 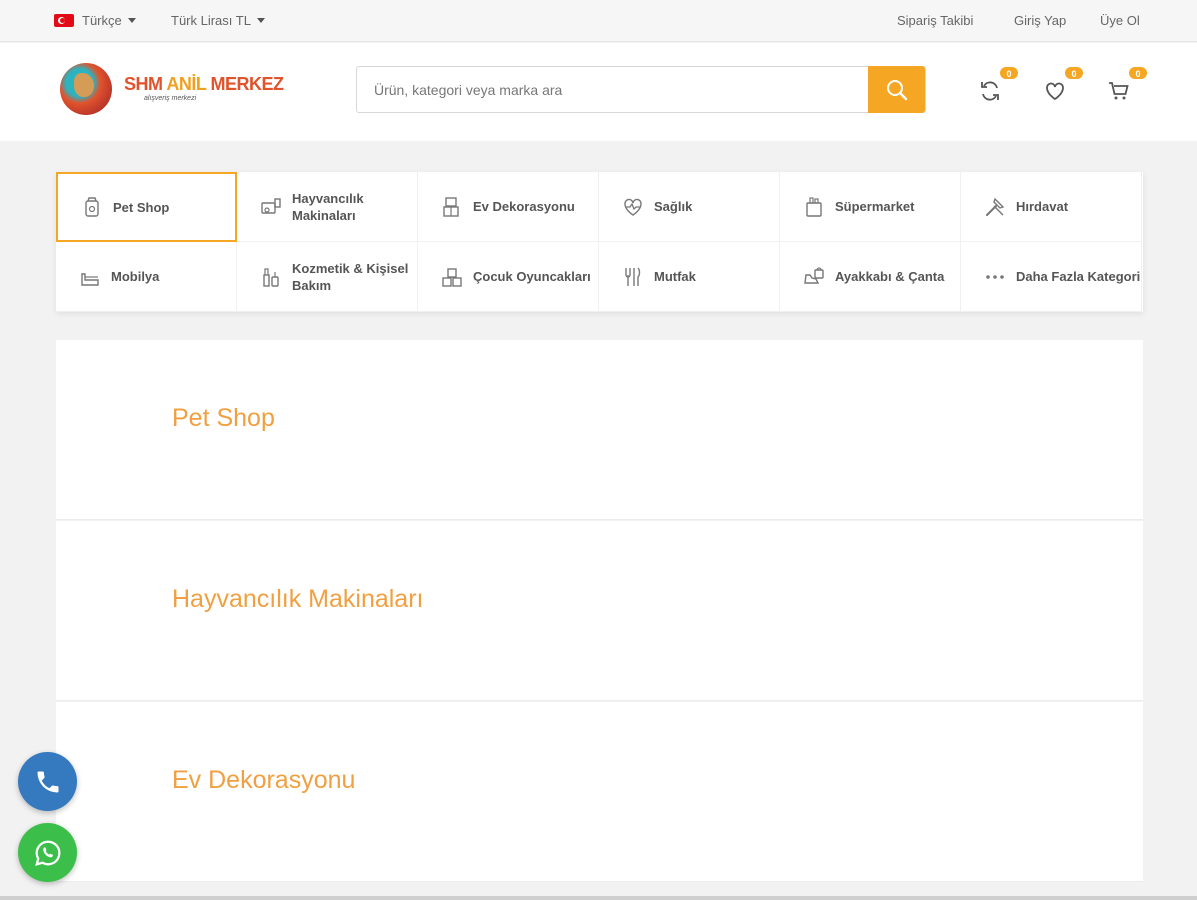 I want to click on brand-name-first: SHM, so click(x=143, y=84).